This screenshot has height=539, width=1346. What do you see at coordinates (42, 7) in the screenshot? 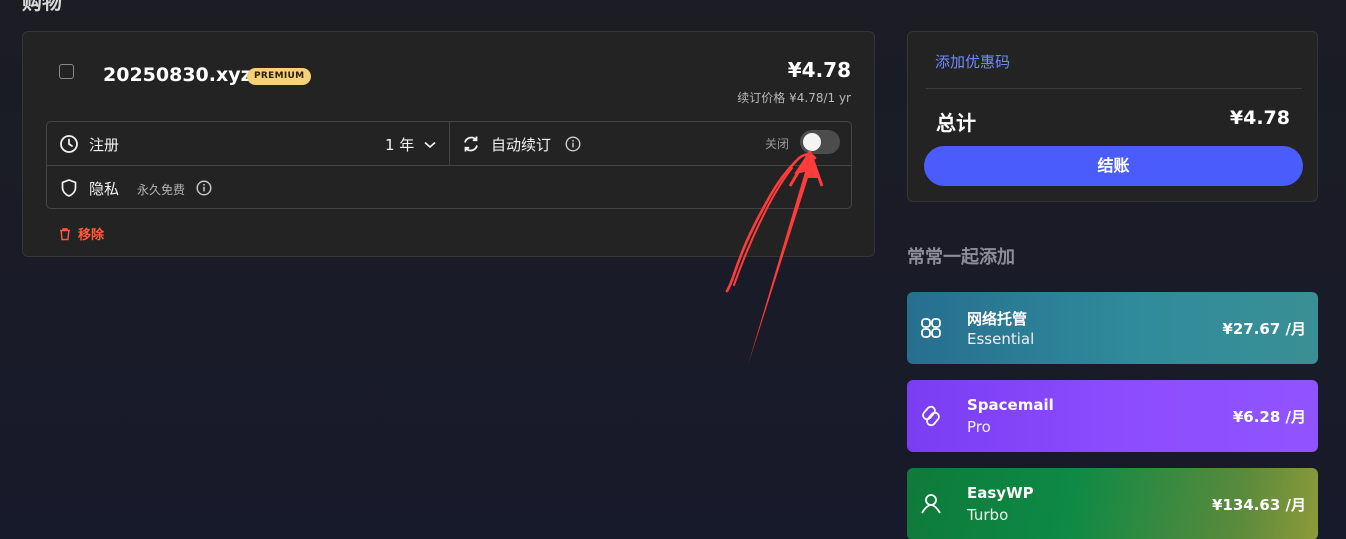
I see `page-heading: 购物` at bounding box center [42, 7].